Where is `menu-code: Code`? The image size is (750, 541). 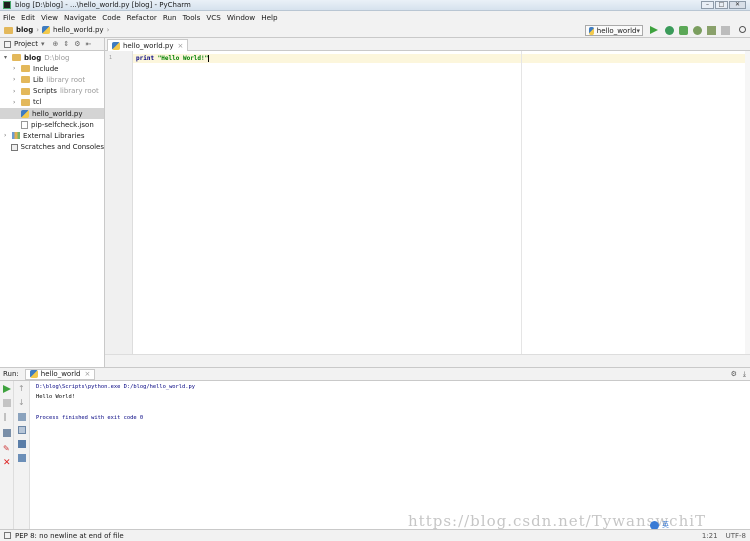 menu-code: Code is located at coordinates (111, 17).